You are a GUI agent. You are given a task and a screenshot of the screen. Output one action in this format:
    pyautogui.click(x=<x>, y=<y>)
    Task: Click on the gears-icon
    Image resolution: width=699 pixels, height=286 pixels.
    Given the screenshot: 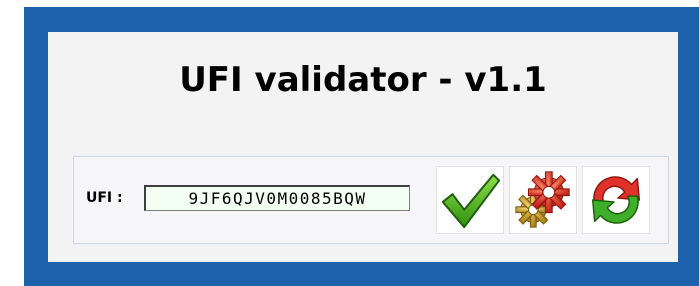 What is the action you would take?
    pyautogui.click(x=543, y=200)
    